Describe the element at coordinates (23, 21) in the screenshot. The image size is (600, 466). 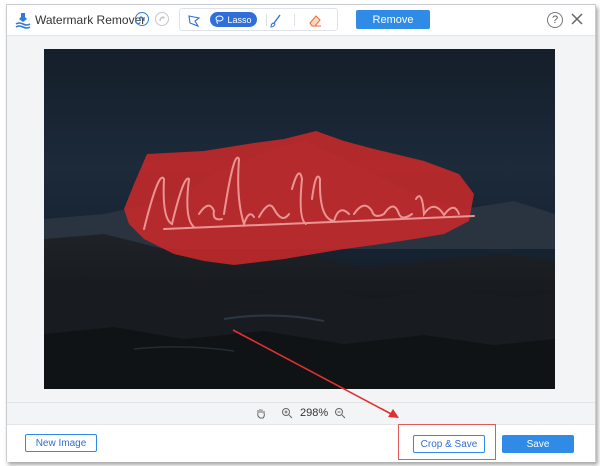
I see `watermark-logo-icon` at that location.